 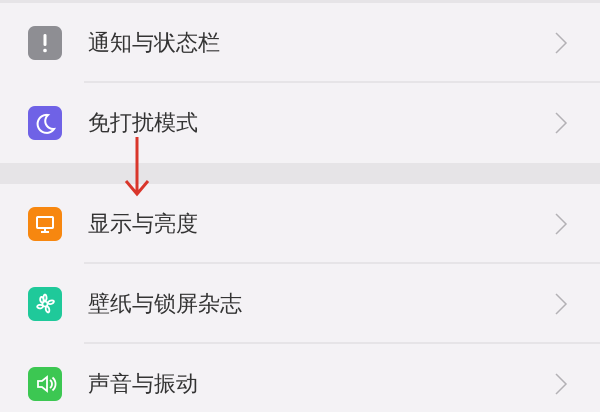 I want to click on moon-icon, so click(x=45, y=123).